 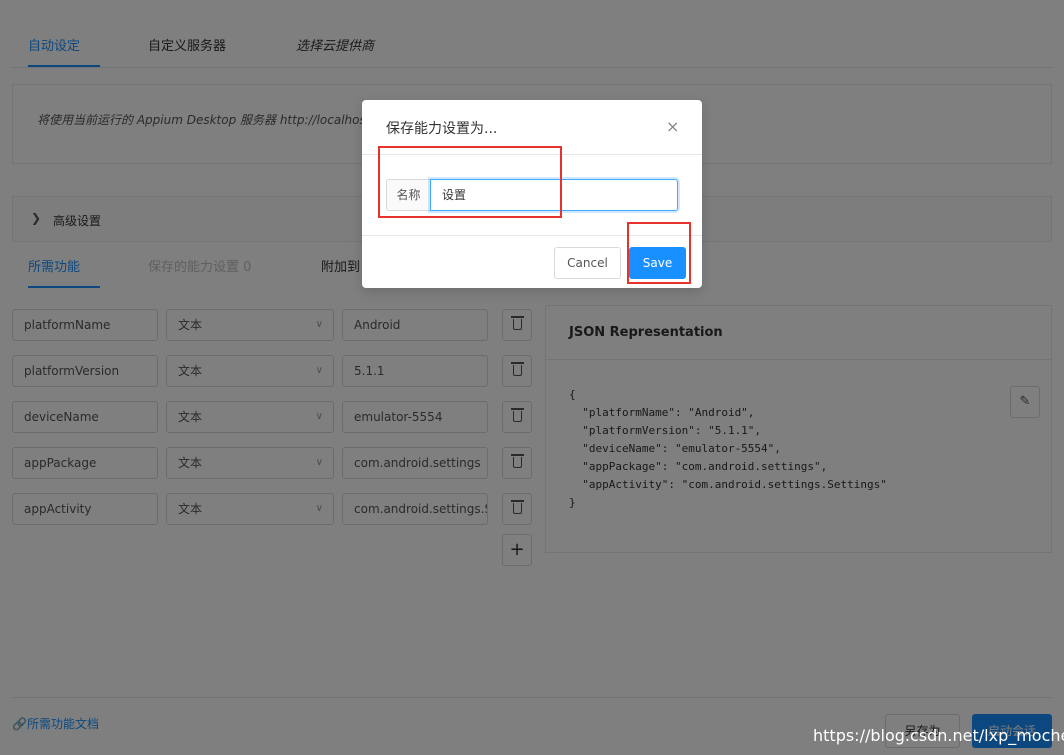 I want to click on highlight-box-save-button, so click(x=659, y=253).